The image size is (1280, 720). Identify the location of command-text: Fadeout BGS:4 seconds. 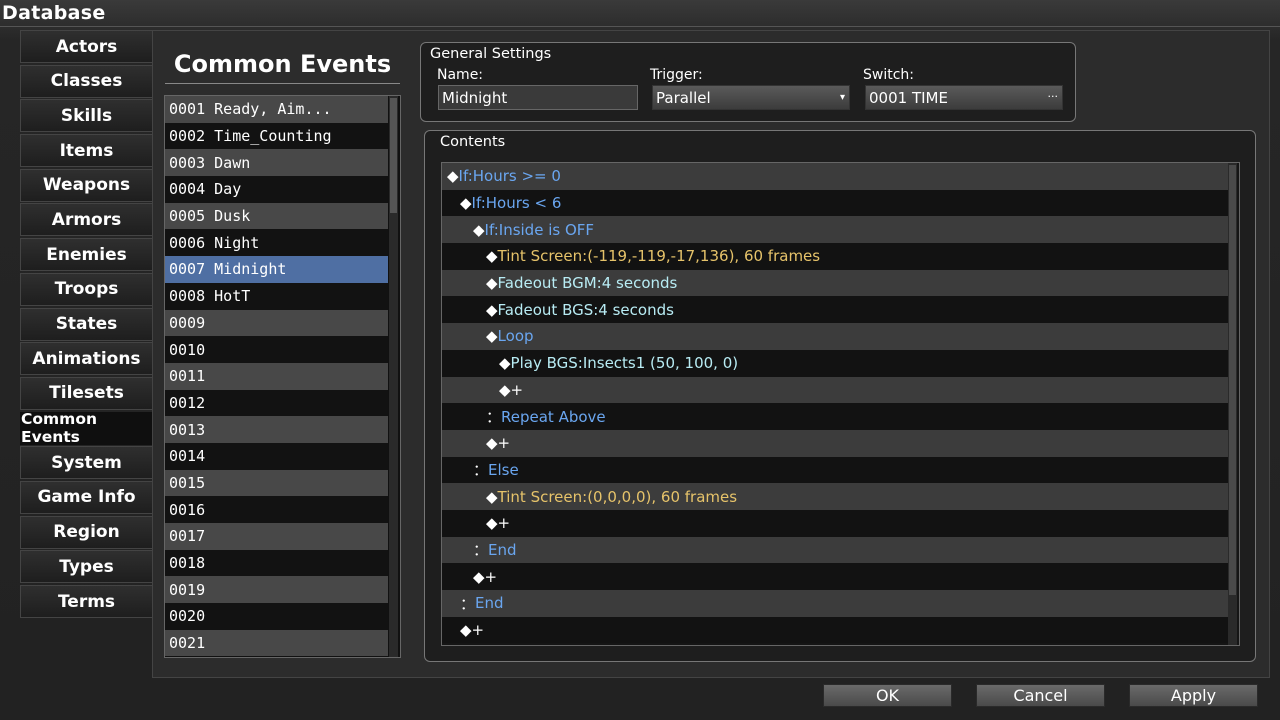
(585, 309).